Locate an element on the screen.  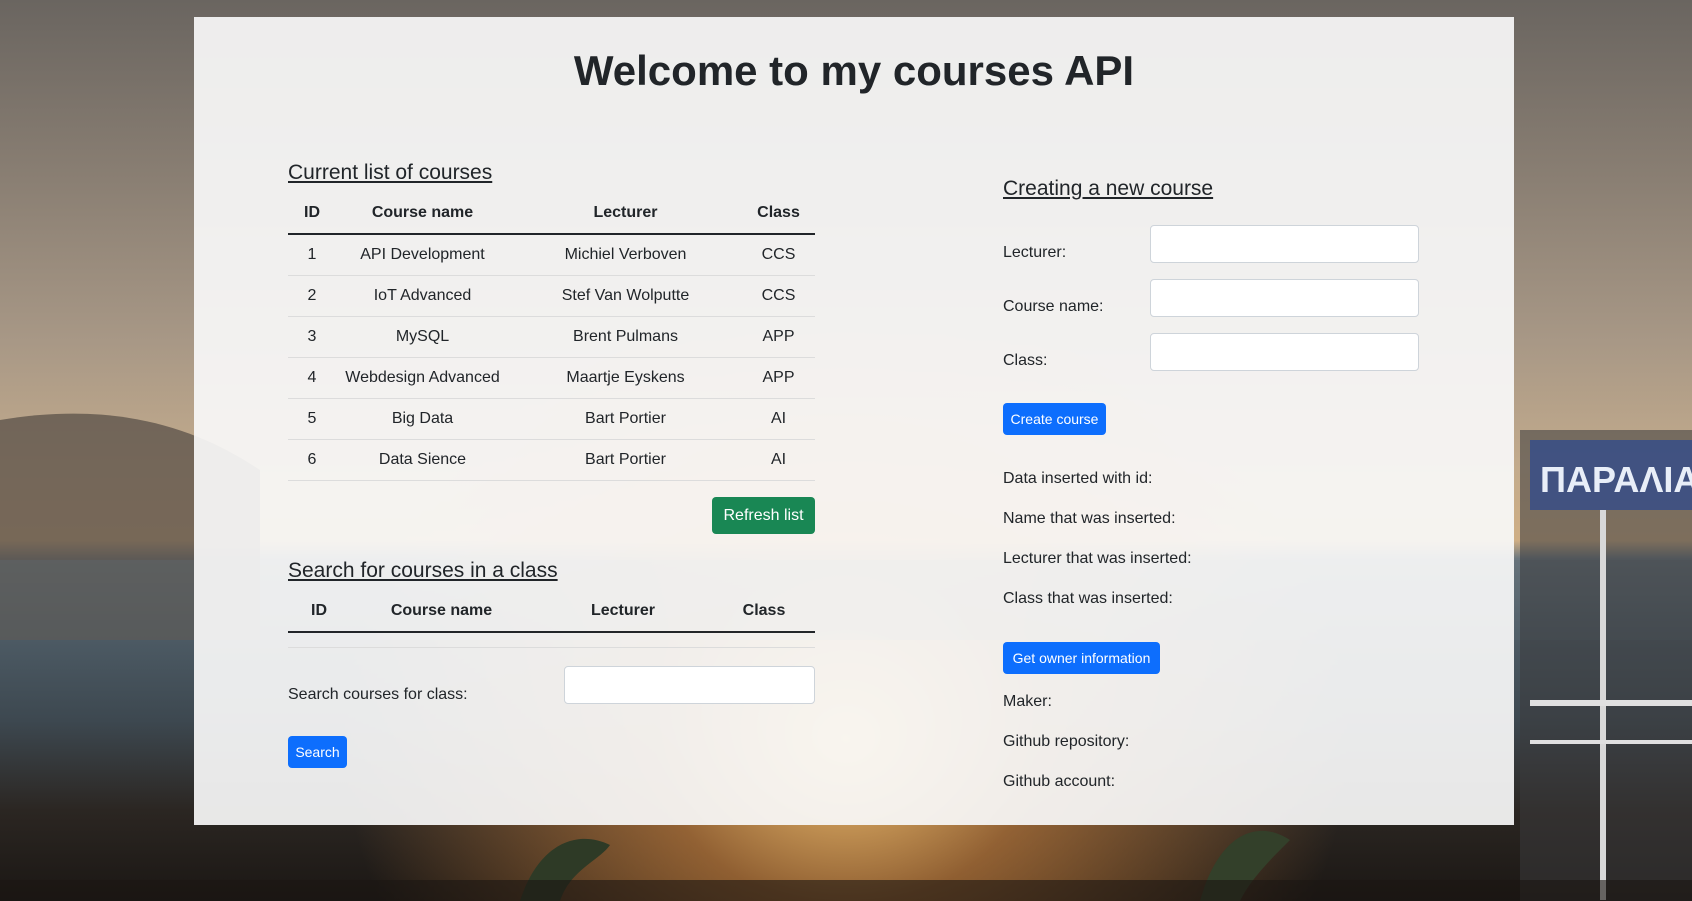
cell-course-name: Data Sience is located at coordinates (422, 460).